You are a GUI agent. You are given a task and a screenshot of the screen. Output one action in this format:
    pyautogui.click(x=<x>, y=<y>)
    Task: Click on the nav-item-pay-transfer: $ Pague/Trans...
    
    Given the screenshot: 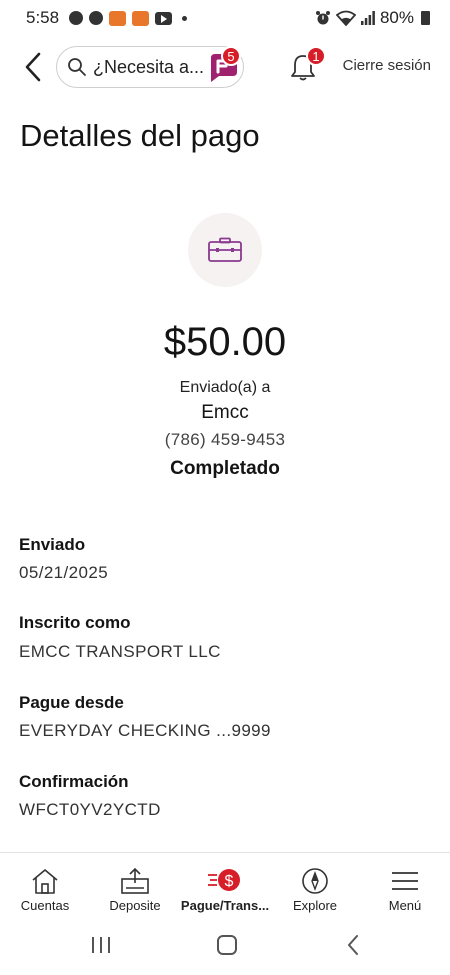 What is the action you would take?
    pyautogui.click(x=225, y=886)
    